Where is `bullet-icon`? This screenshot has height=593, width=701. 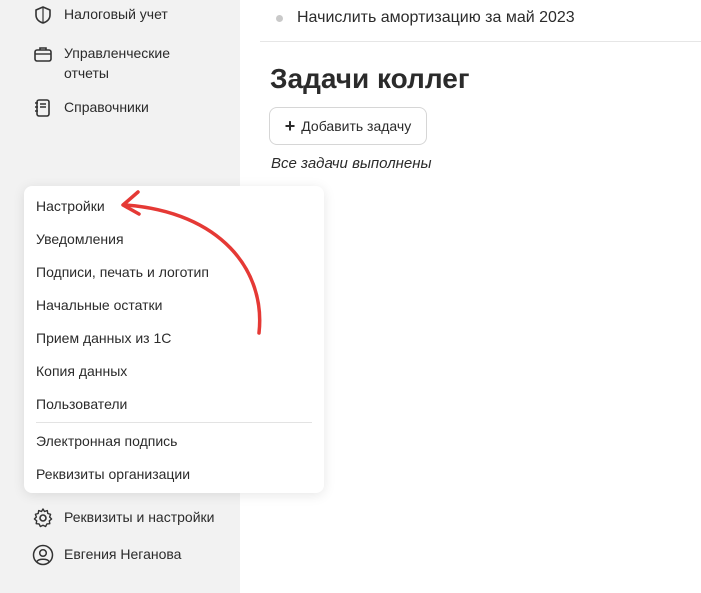
bullet-icon is located at coordinates (279, 18).